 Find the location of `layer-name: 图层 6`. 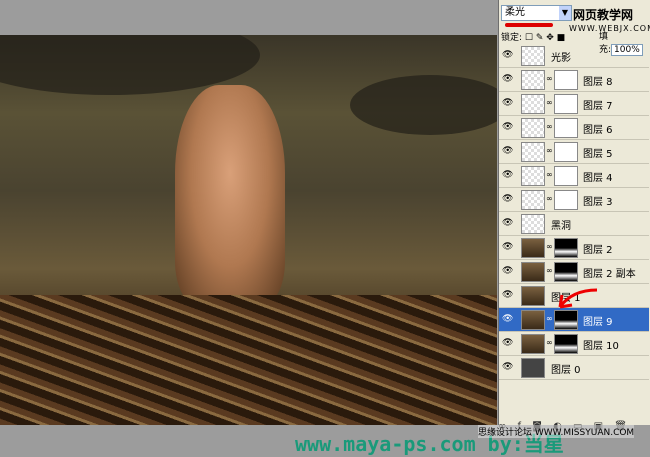

layer-name: 图层 6 is located at coordinates (598, 130).